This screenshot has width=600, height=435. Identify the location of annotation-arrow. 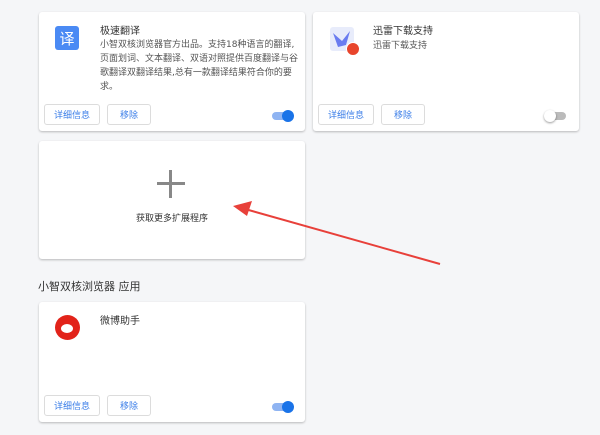
(337, 233).